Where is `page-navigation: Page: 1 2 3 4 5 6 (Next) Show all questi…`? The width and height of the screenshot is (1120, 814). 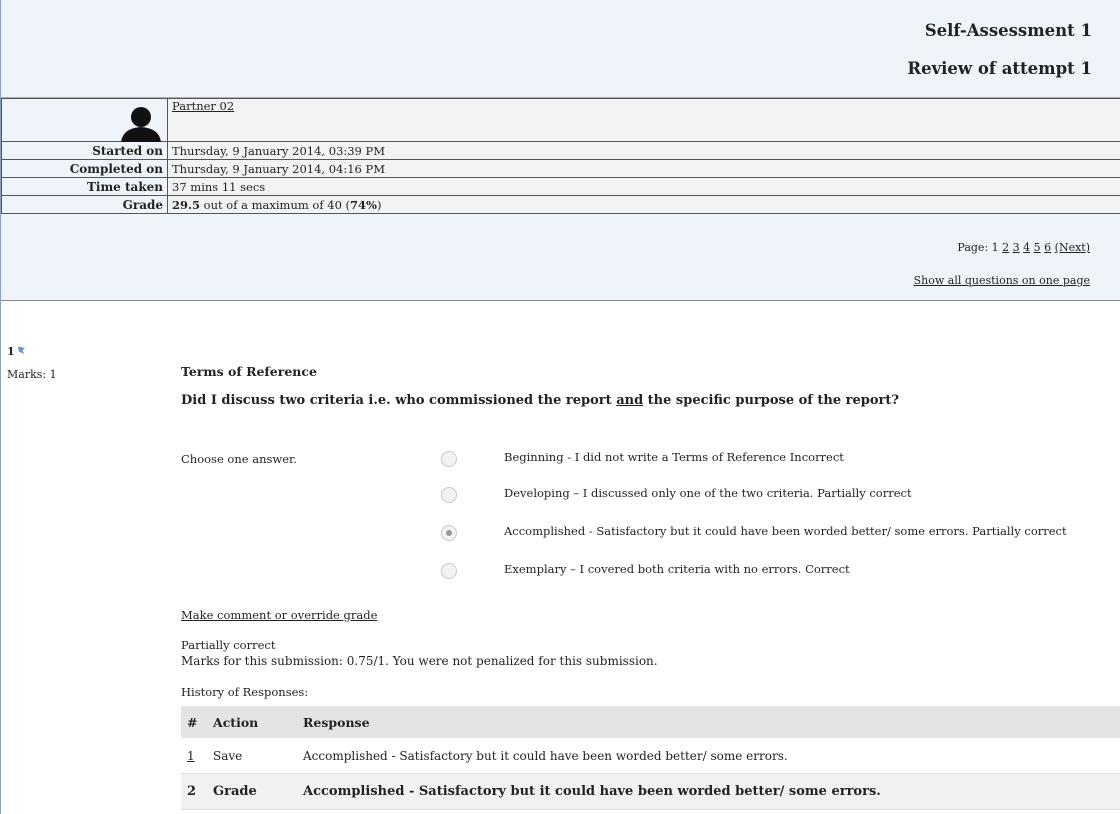 page-navigation: Page: 1 2 3 4 5 6 (Next) Show all questi… is located at coordinates (560, 257).